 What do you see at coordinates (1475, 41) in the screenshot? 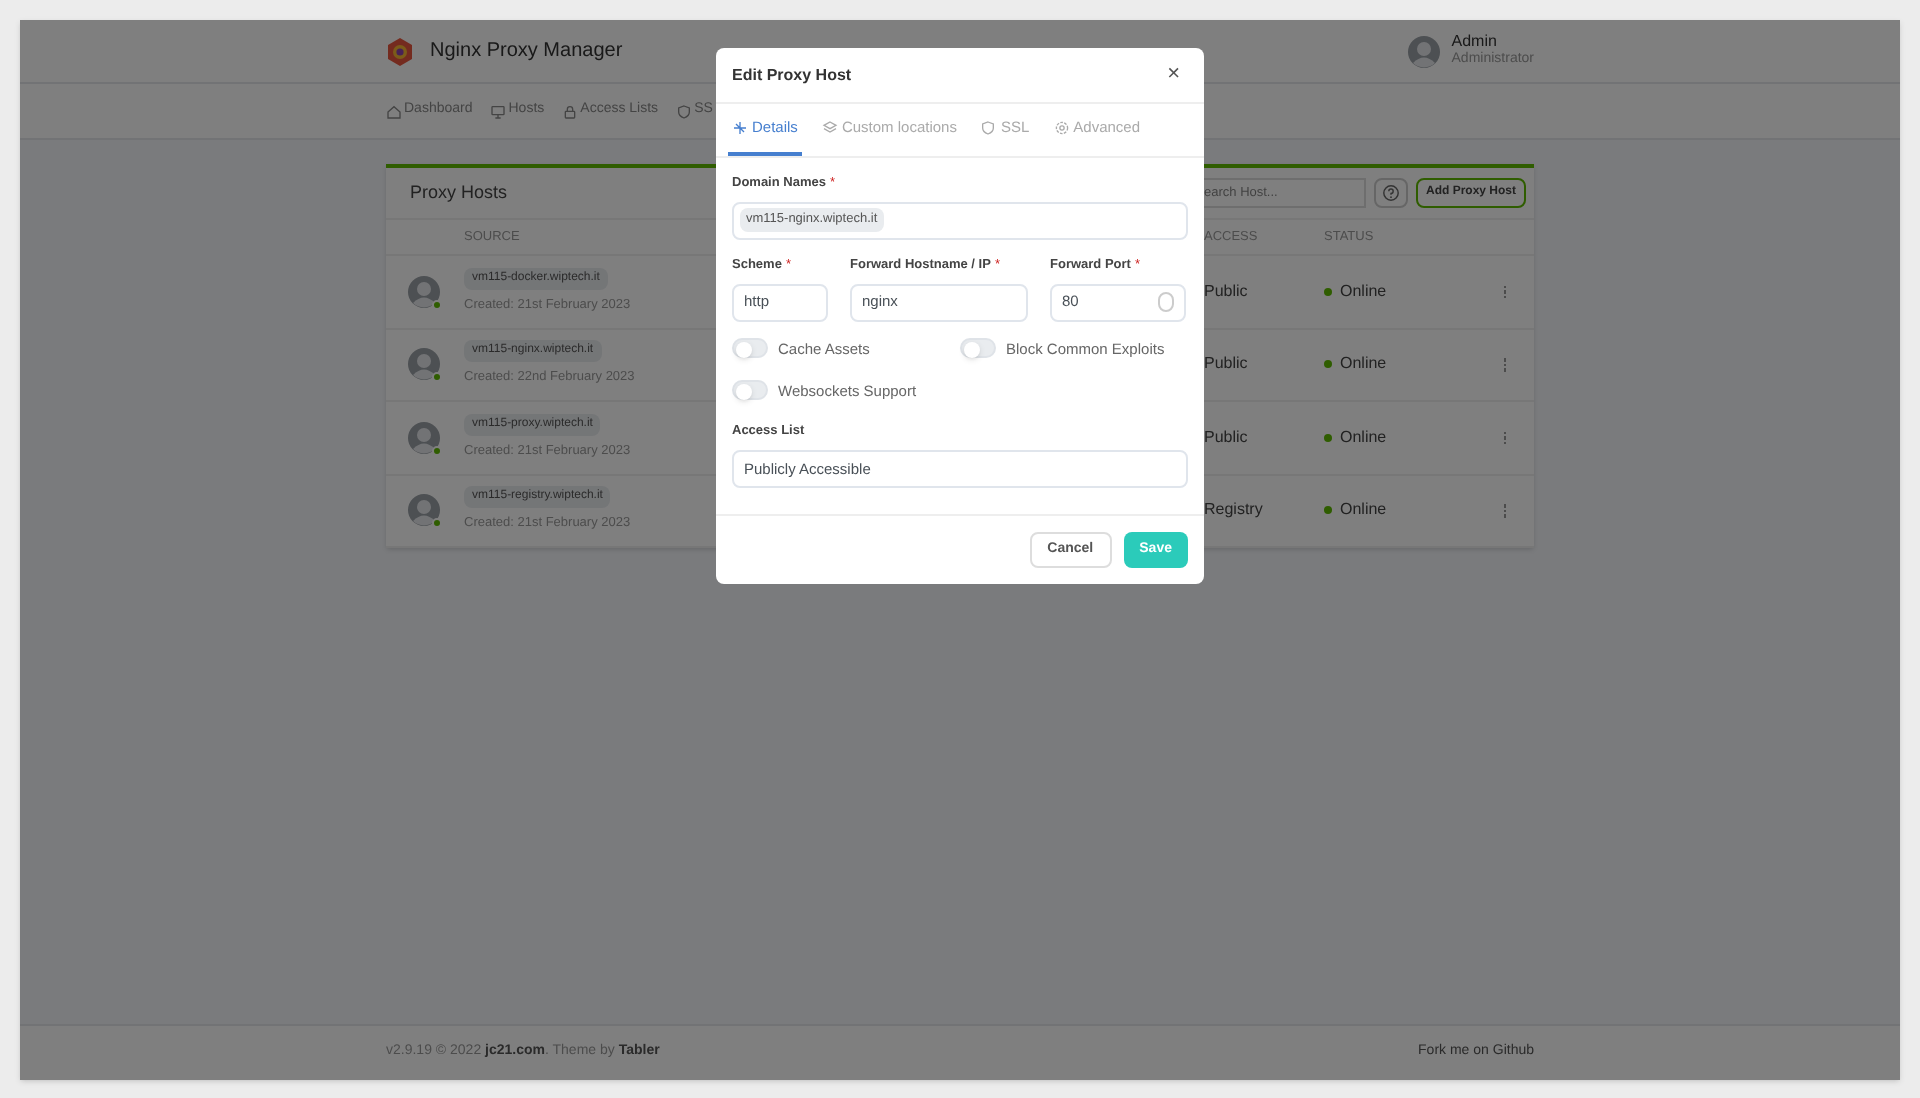
I see `user-name: Admin` at bounding box center [1475, 41].